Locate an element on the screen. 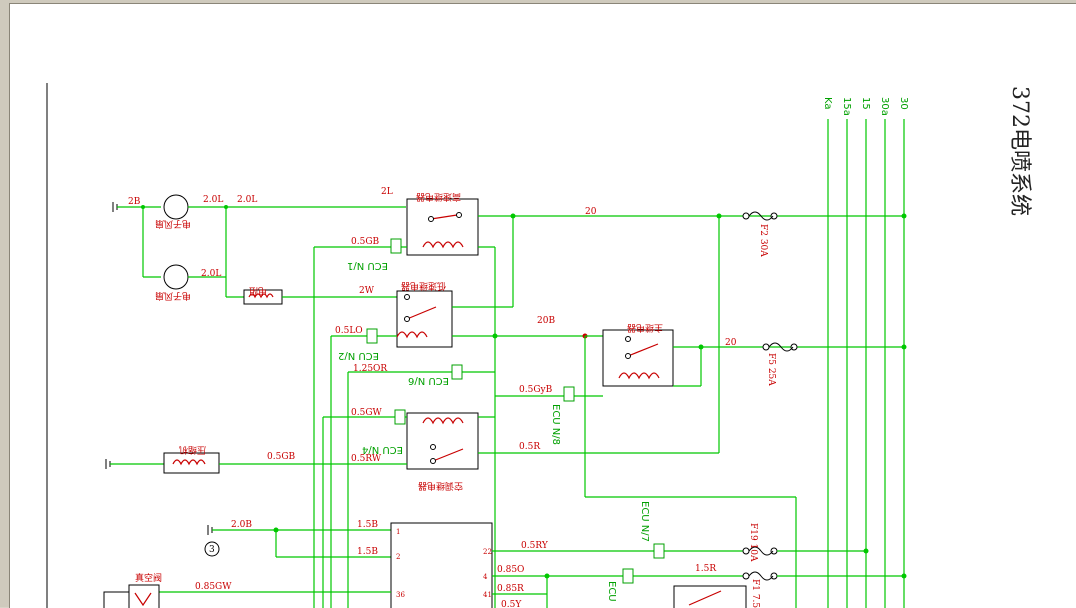  fan-2-label: 电子风扇 is located at coordinates (173, 296).